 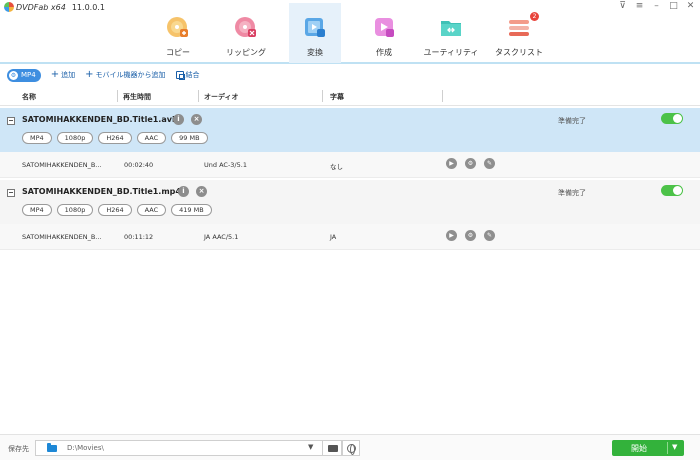 I want to click on tab-copy-label: コピー, so click(x=178, y=52).